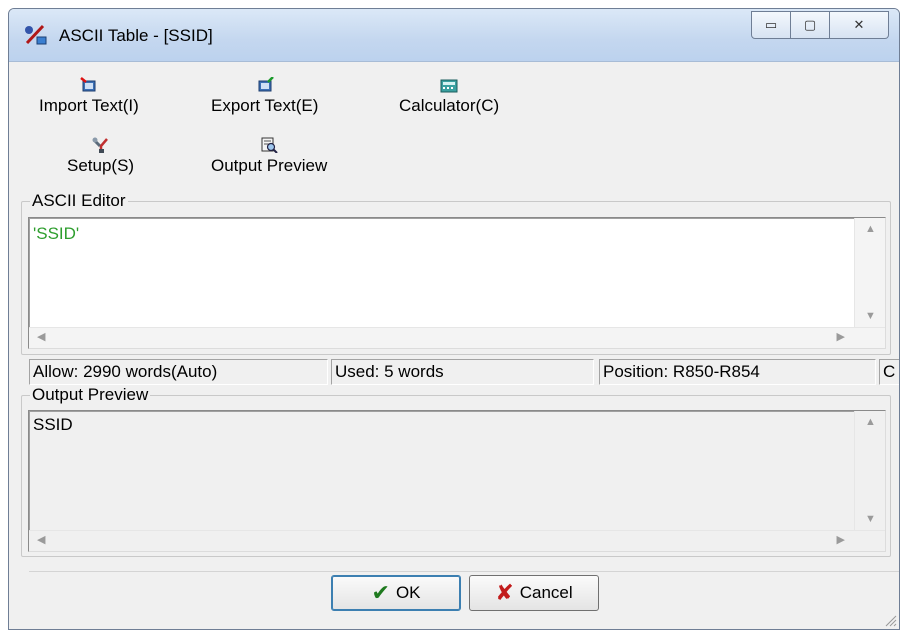  Describe the element at coordinates (504, 592) in the screenshot. I see `cross-icon: ✘` at that location.